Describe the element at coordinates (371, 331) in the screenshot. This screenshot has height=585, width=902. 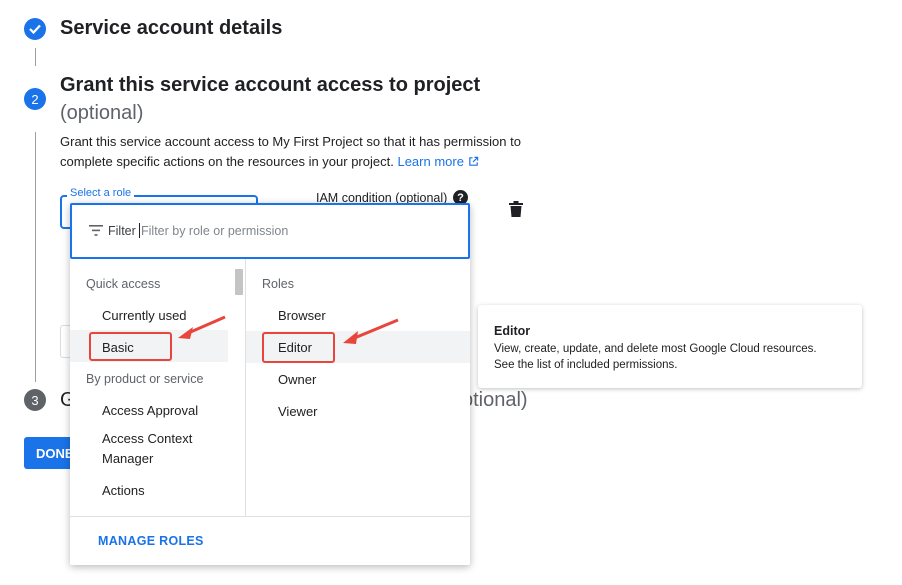
I see `arrow-to-editor-icon` at that location.